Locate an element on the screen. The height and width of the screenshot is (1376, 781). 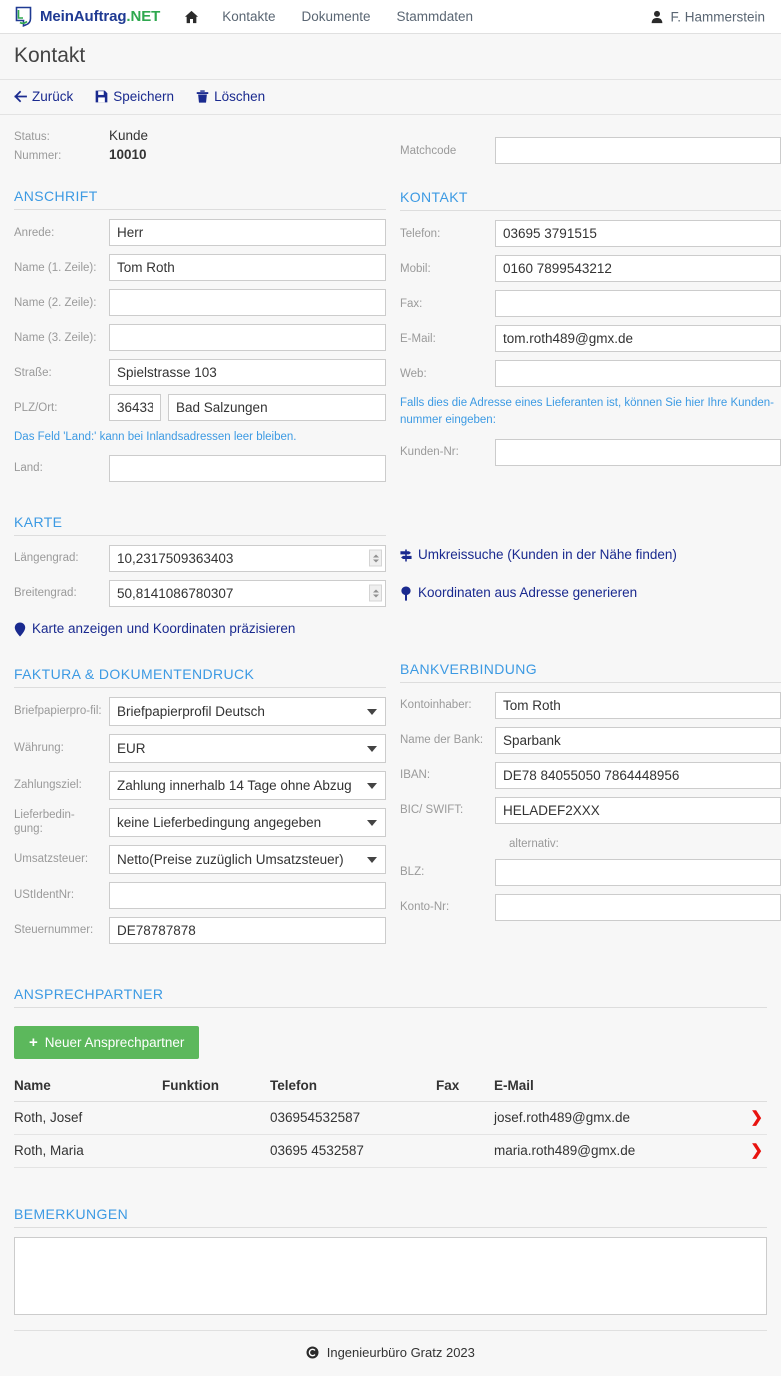
field-ustidentnr: UStIdentNr: is located at coordinates (200, 895).